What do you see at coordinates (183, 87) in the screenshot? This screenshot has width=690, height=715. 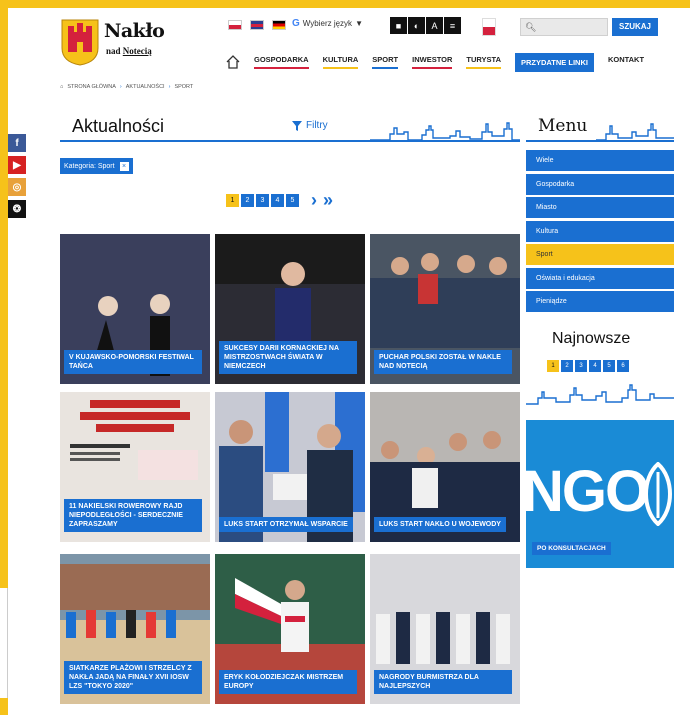 I see `breadcrumb-item: SPORT` at bounding box center [183, 87].